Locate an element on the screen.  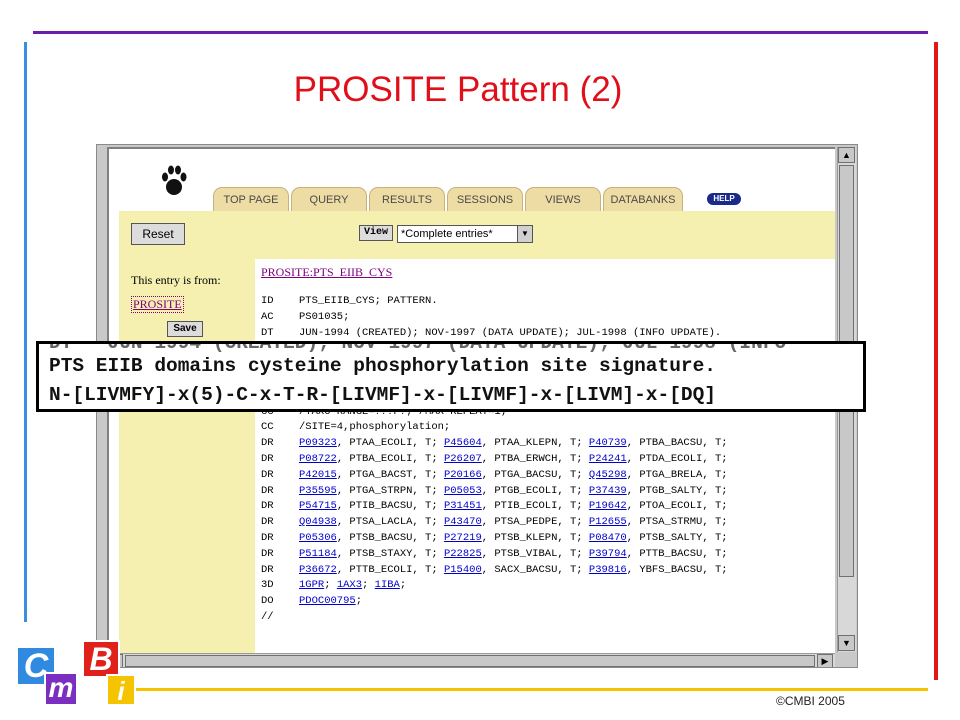
tab-sessions: SESSIONS is located at coordinates (485, 199).